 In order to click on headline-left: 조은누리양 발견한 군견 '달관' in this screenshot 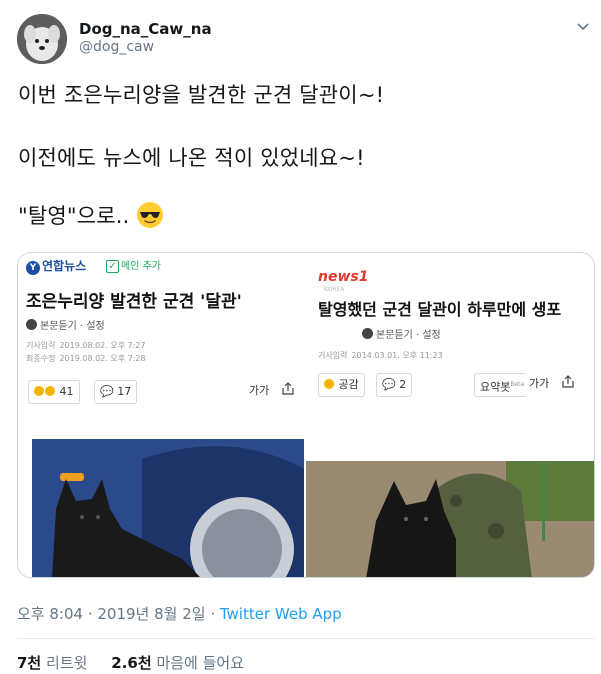, I will do `click(134, 302)`.